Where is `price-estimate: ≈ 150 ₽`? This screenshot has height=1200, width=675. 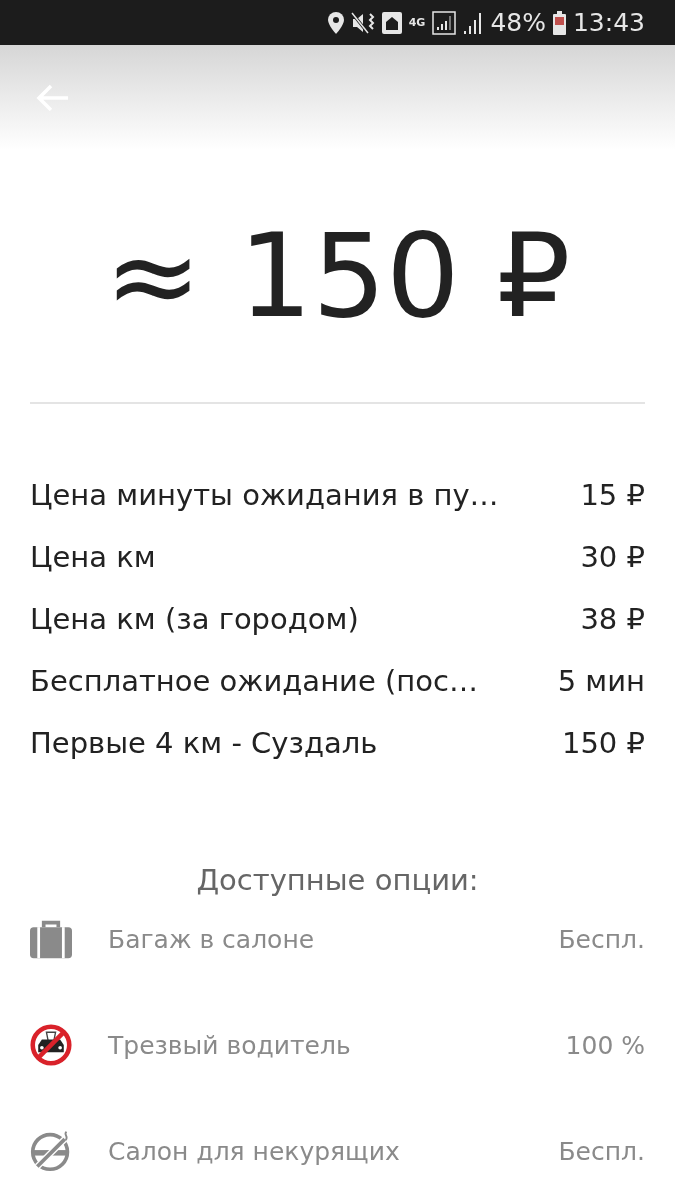
price-estimate: ≈ 150 ₽ is located at coordinates (337, 276).